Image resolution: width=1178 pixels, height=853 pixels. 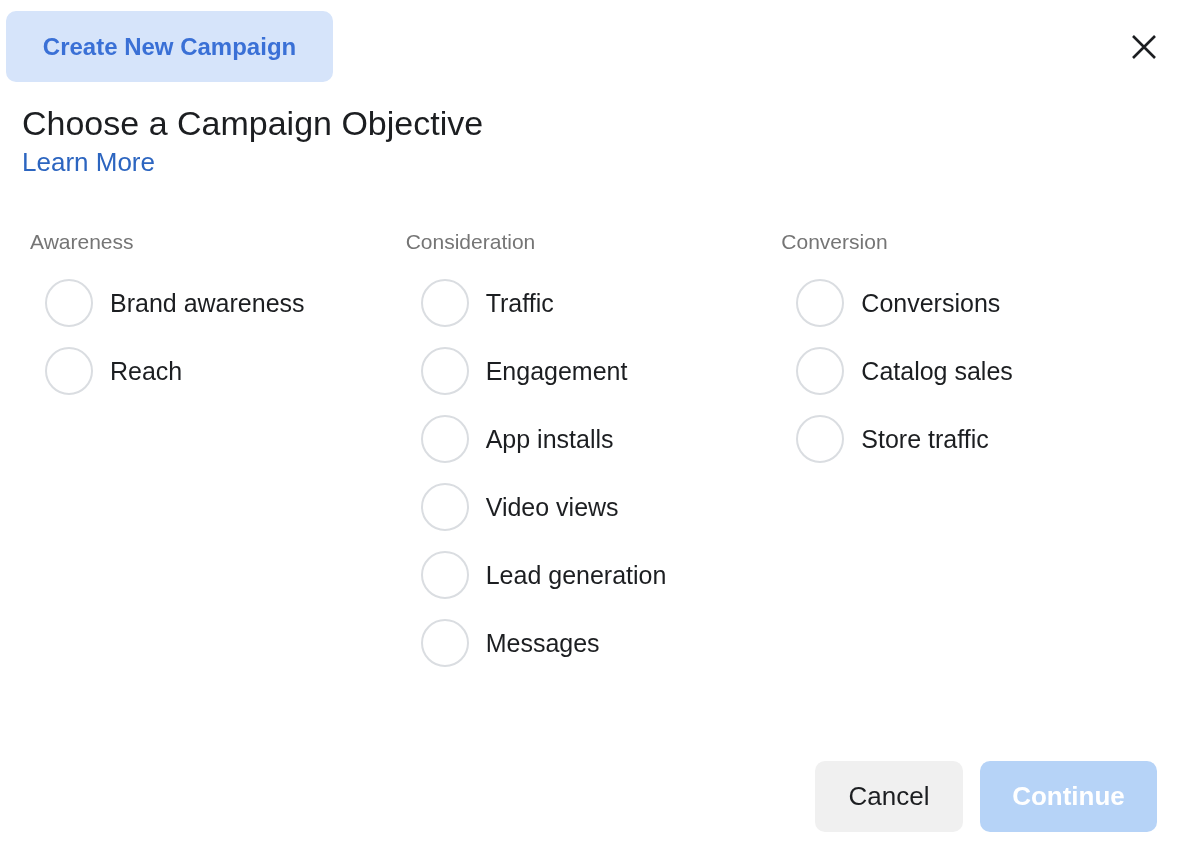 I want to click on option-label: Engagement, so click(x=556, y=371).